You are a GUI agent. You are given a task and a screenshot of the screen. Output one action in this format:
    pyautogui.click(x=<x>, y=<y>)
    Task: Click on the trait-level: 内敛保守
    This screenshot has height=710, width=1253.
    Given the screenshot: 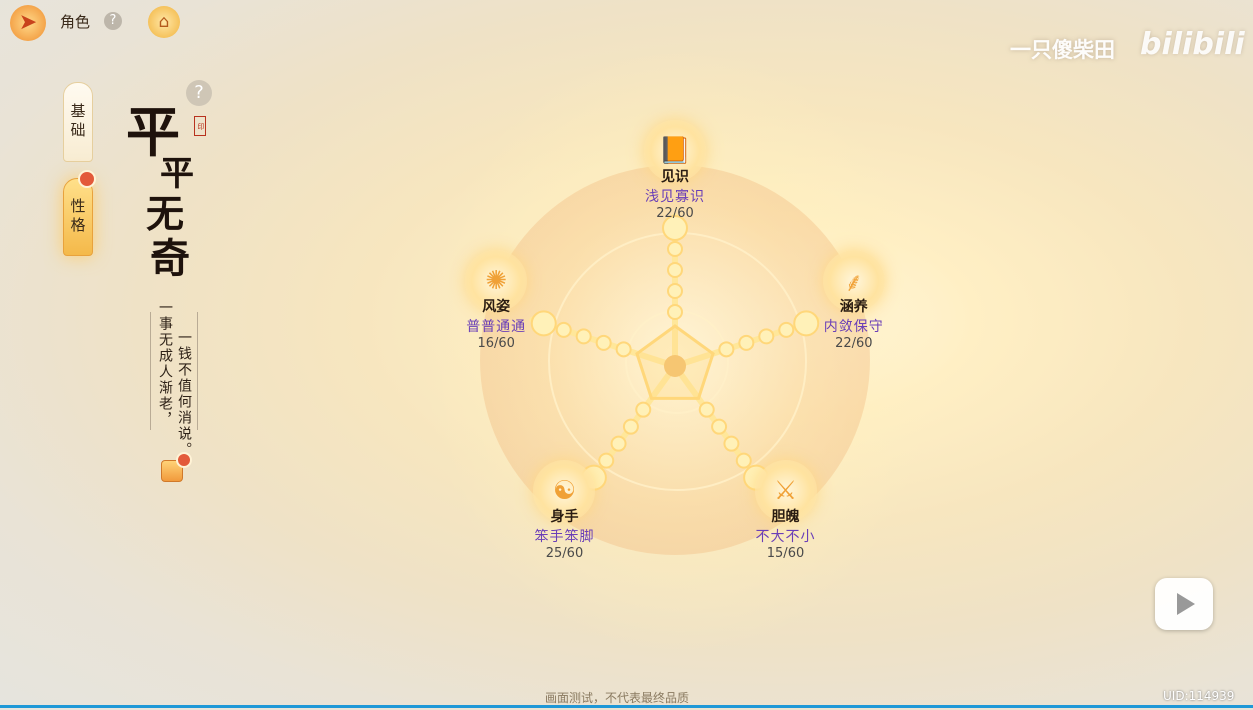 What is the action you would take?
    pyautogui.click(x=853, y=326)
    